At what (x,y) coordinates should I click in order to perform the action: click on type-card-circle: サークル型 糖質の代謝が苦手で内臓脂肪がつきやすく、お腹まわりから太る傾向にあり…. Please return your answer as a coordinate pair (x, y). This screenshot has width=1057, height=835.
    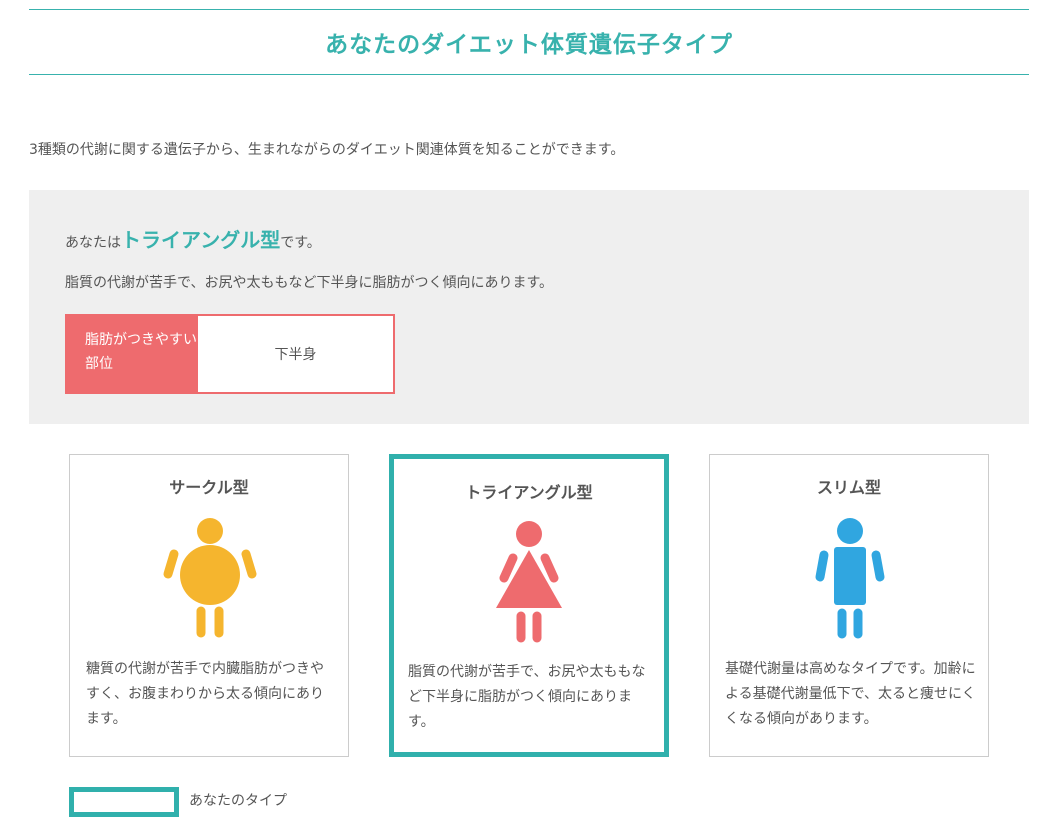
    Looking at the image, I should click on (209, 605).